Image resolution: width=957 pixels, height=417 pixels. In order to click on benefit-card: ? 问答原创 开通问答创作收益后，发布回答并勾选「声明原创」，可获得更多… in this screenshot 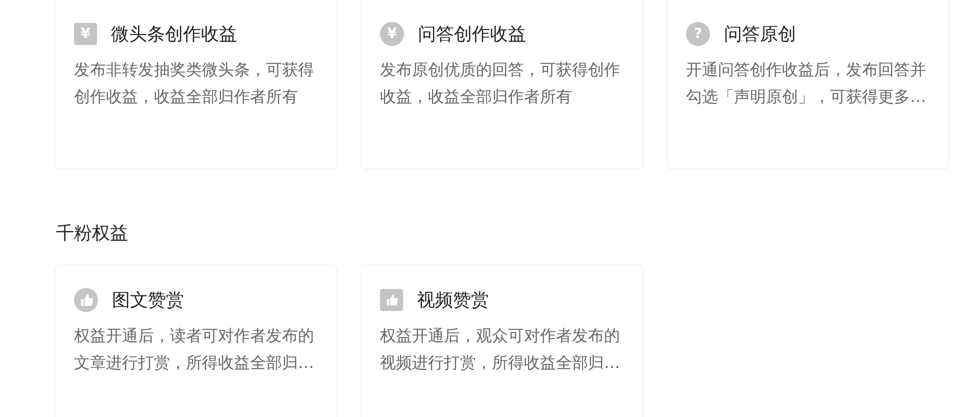, I will do `click(808, 84)`.